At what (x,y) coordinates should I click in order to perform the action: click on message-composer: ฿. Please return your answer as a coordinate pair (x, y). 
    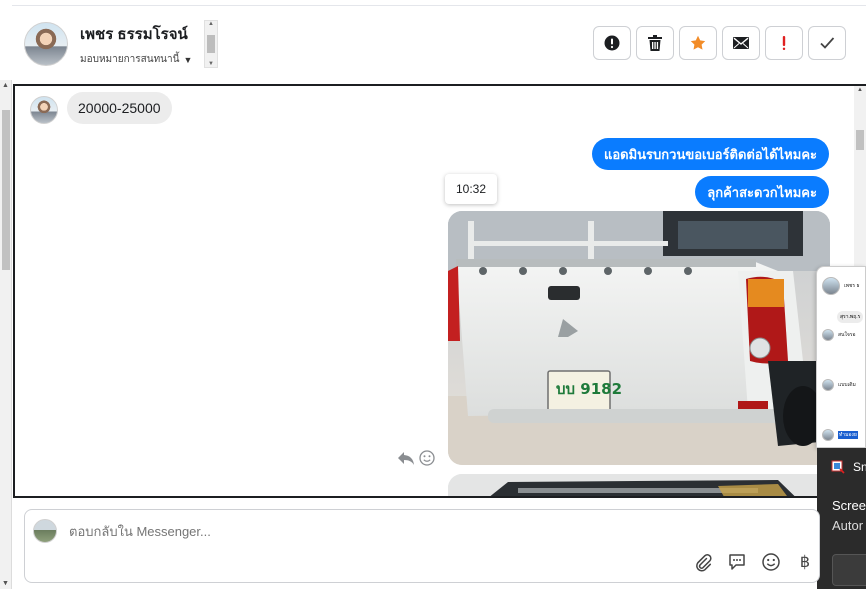
    Looking at the image, I should click on (422, 546).